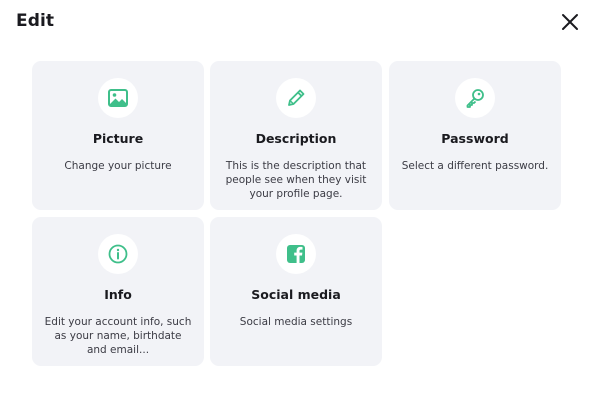 This screenshot has width=595, height=401. I want to click on card-title: Social media, so click(296, 294).